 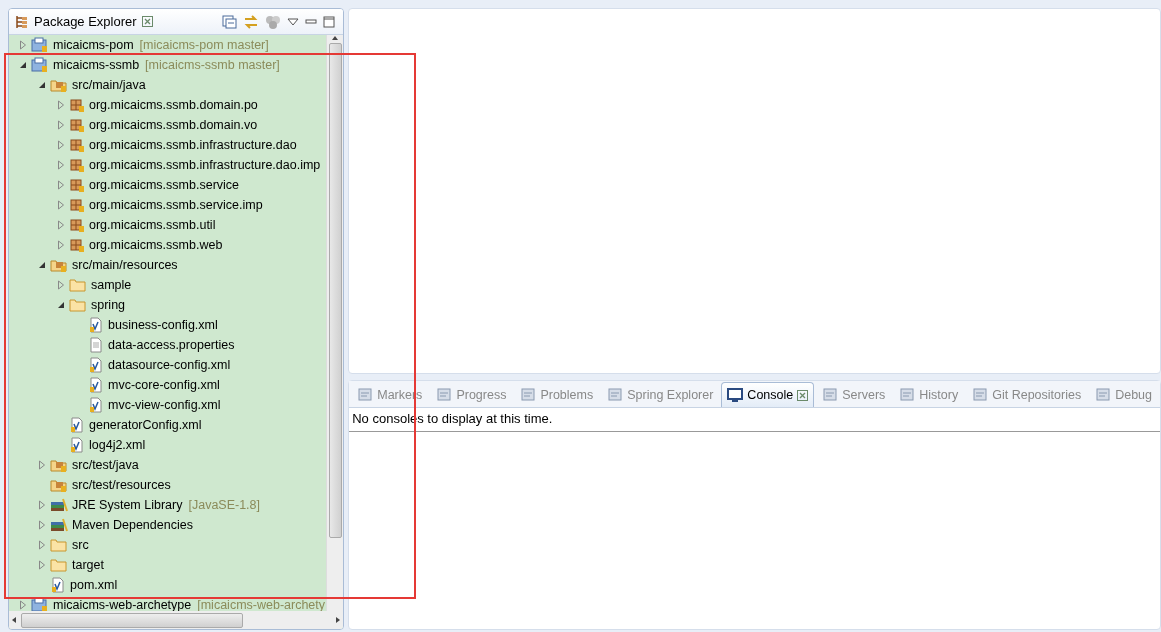 What do you see at coordinates (108, 305) in the screenshot?
I see `tree-item-label: spring` at bounding box center [108, 305].